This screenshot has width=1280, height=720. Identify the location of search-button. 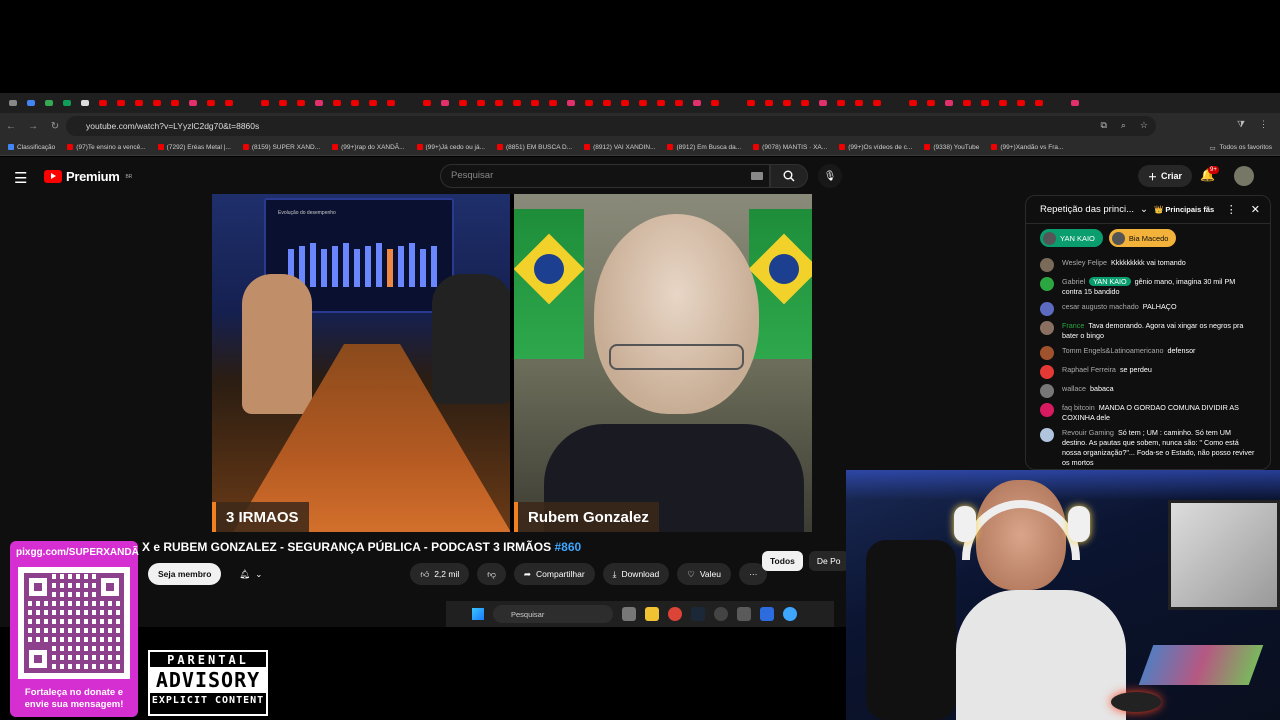
(789, 176).